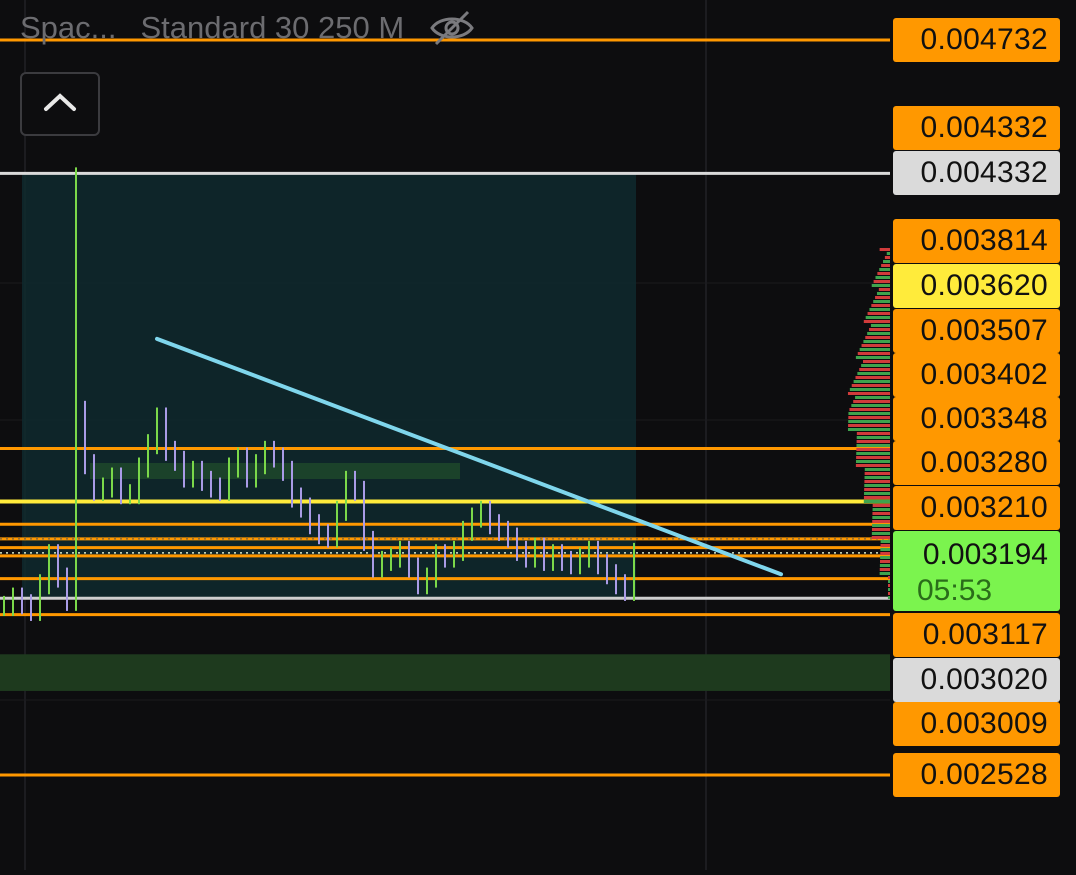 The image size is (1076, 875). I want to click on indicator-legend: Spac... Standard 30 250 M, so click(248, 28).